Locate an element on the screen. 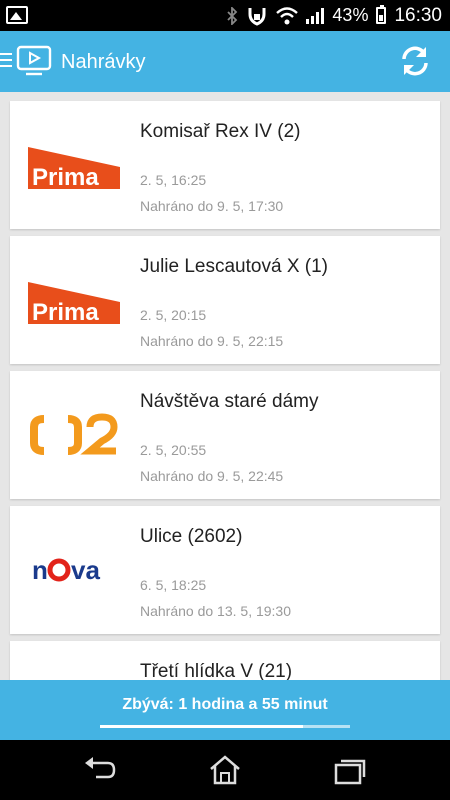 The height and width of the screenshot is (800, 450). nova-logo-icon: n va is located at coordinates (66, 570).